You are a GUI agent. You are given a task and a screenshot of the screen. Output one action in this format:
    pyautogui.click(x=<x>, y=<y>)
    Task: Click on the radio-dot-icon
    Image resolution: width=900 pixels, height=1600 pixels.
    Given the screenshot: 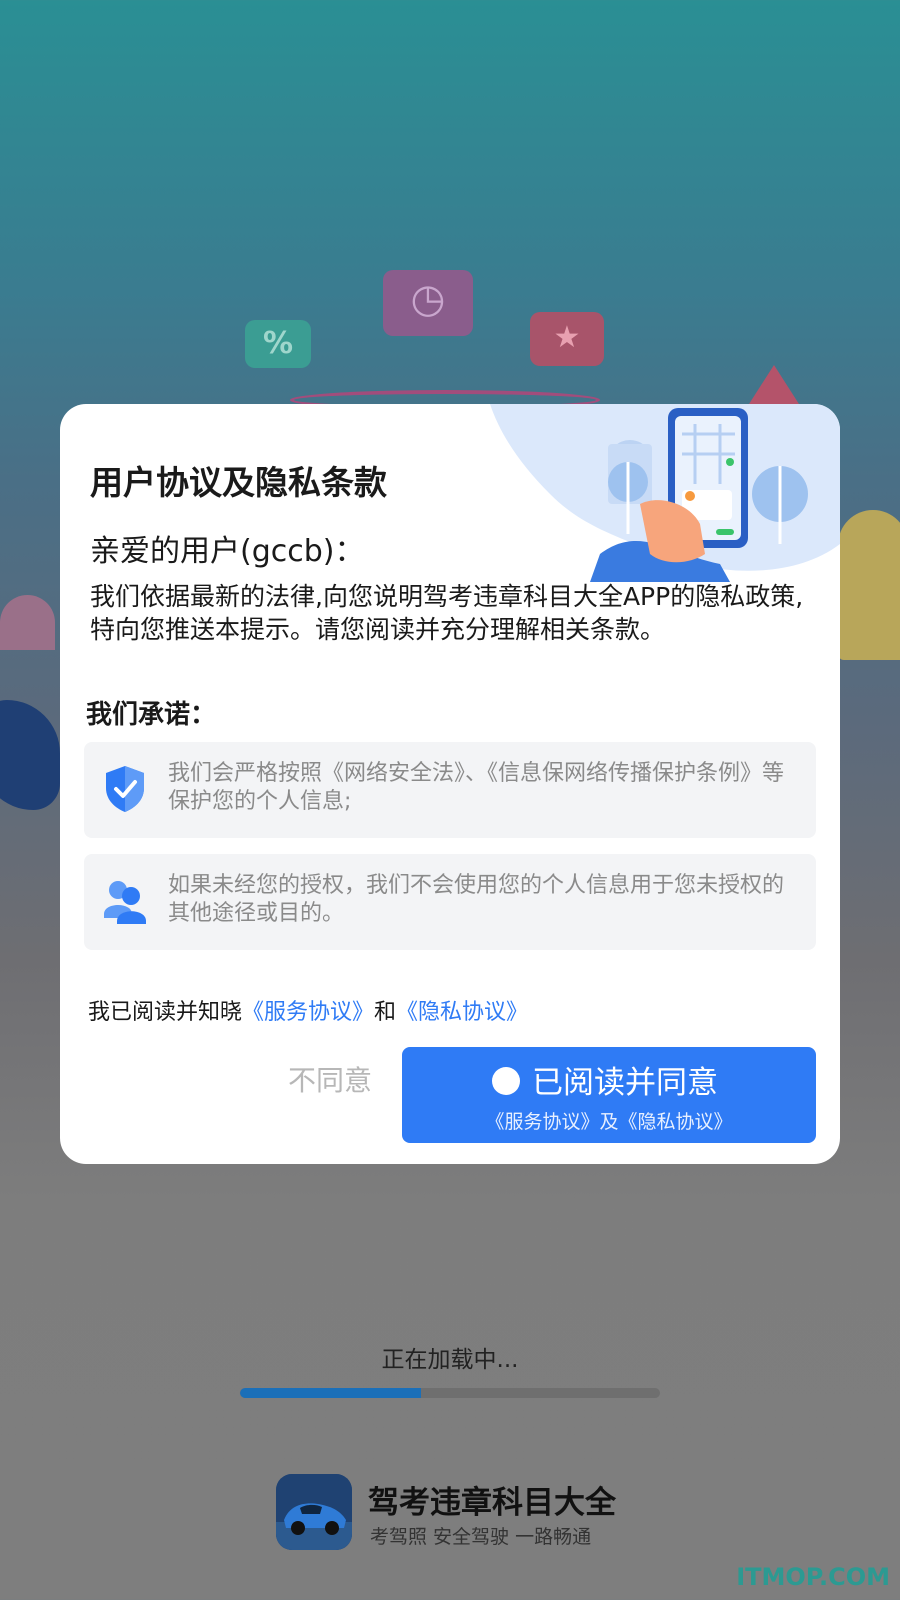 What is the action you would take?
    pyautogui.click(x=506, y=1081)
    